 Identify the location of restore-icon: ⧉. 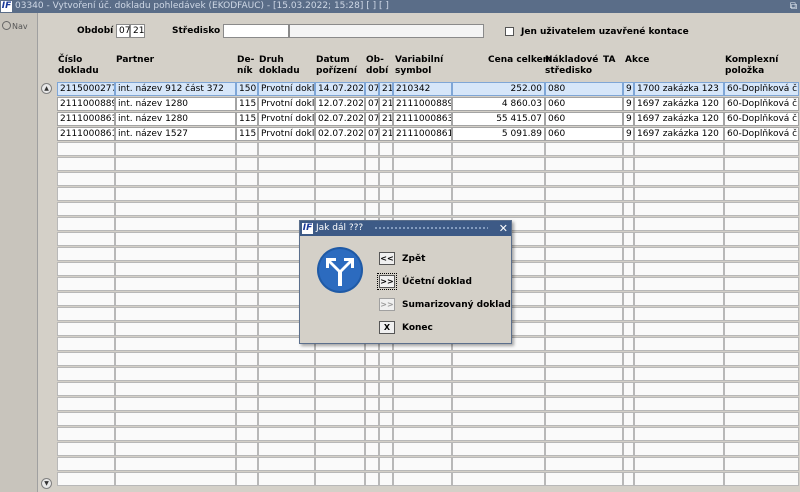
(793, 6).